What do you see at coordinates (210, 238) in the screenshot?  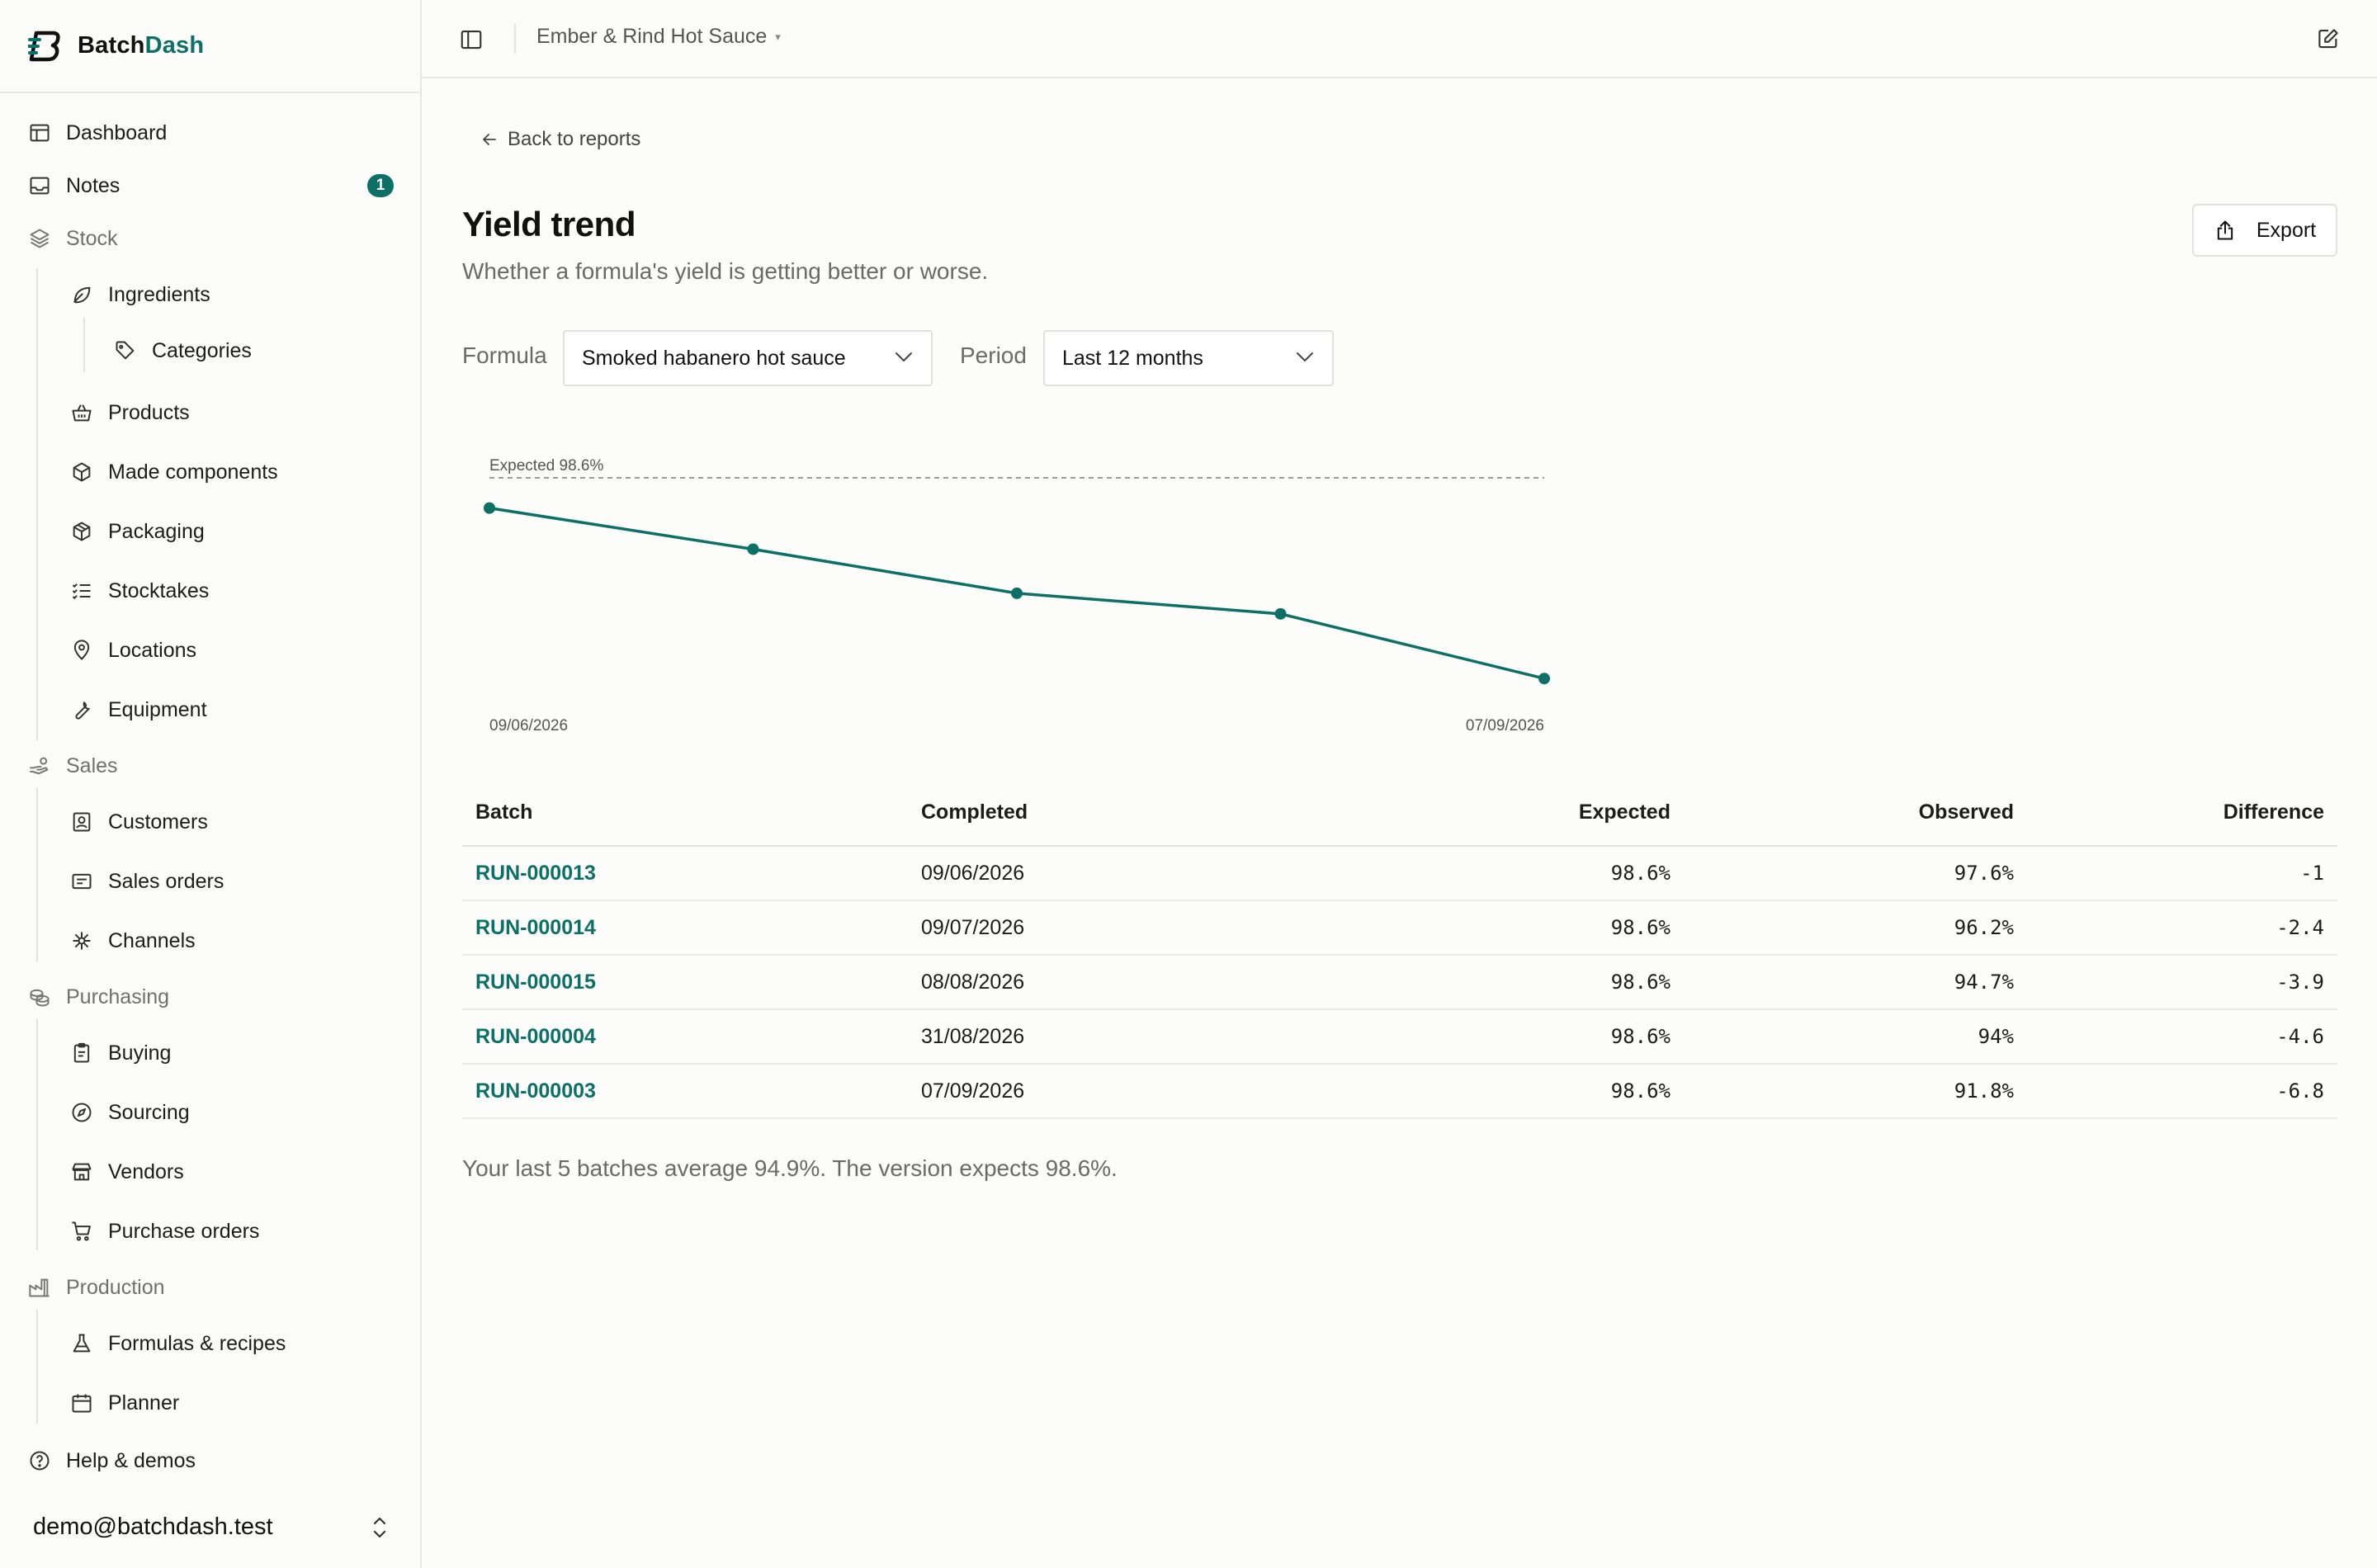 I see `sidebar-section-stock: Stock` at bounding box center [210, 238].